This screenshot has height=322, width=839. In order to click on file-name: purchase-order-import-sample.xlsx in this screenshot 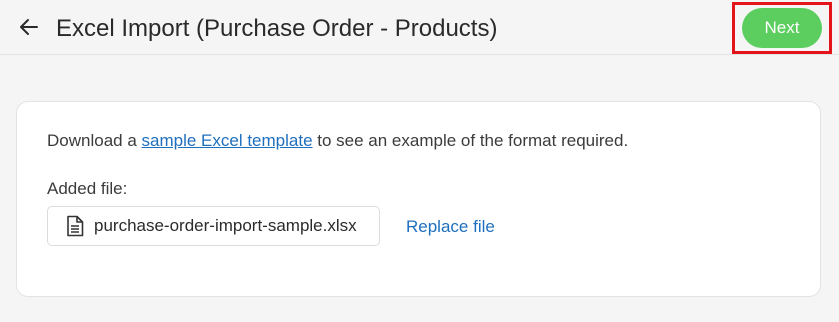, I will do `click(225, 225)`.